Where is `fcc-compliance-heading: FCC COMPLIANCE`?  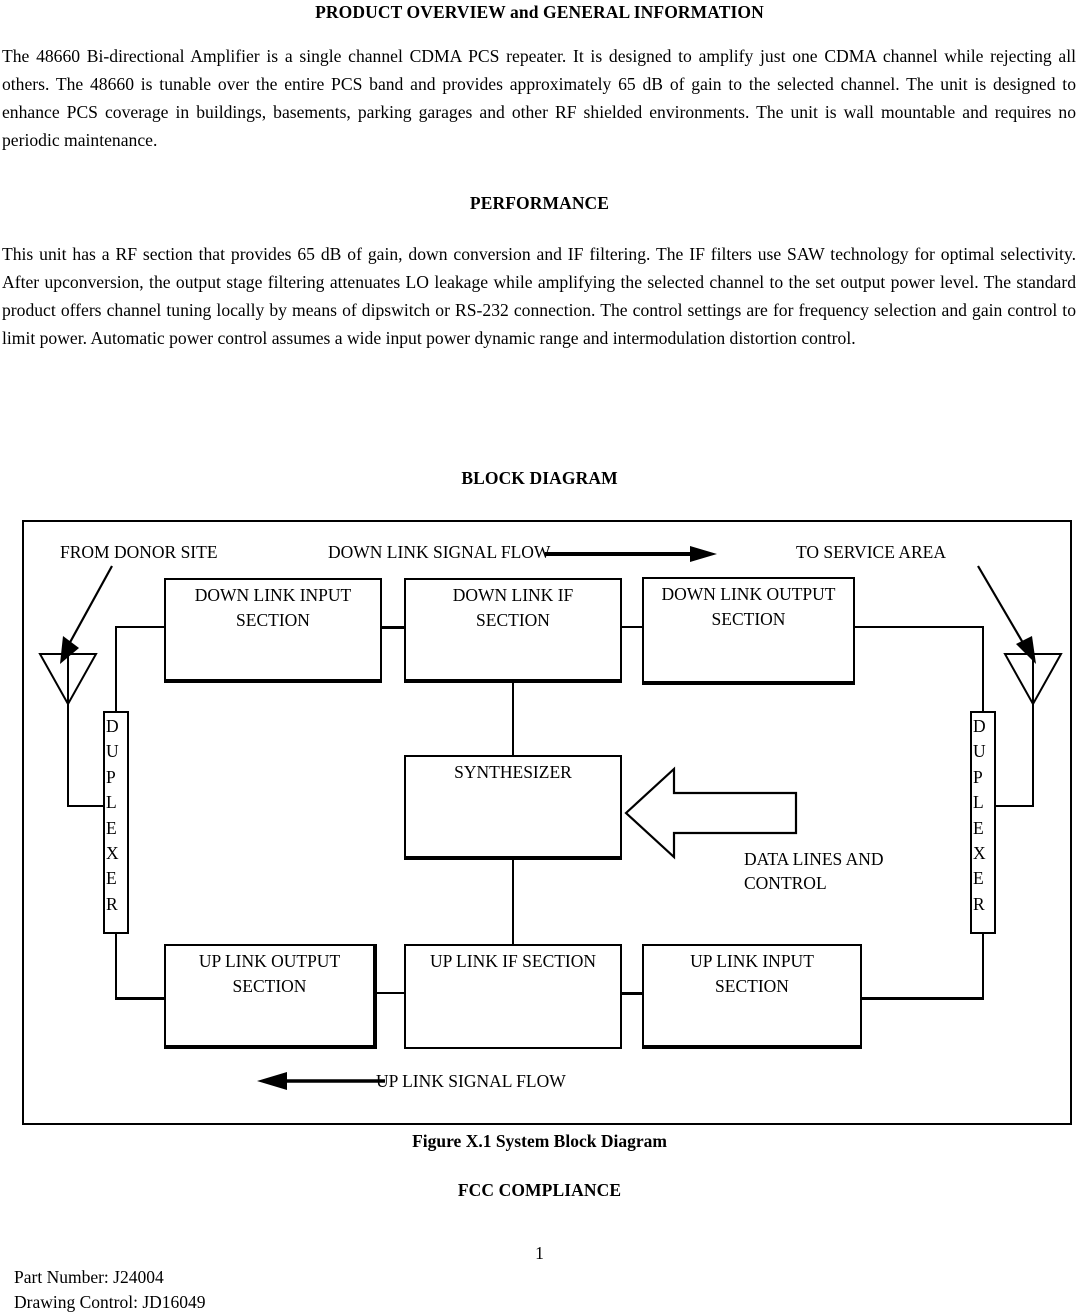
fcc-compliance-heading: FCC COMPLIANCE is located at coordinates (539, 1190).